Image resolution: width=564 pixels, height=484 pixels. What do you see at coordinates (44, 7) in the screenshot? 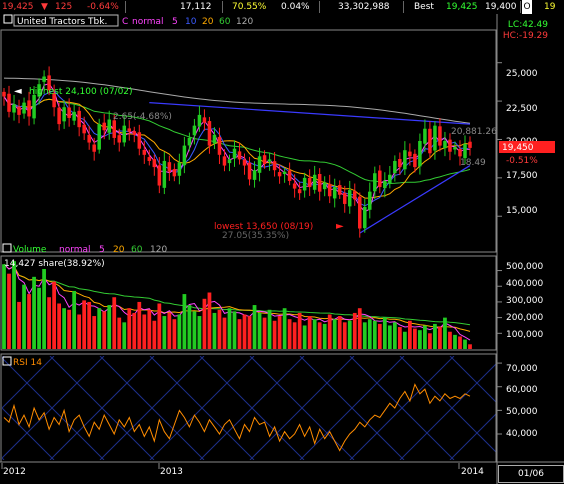
I see `down-arrow-icon: ▼` at bounding box center [44, 7].